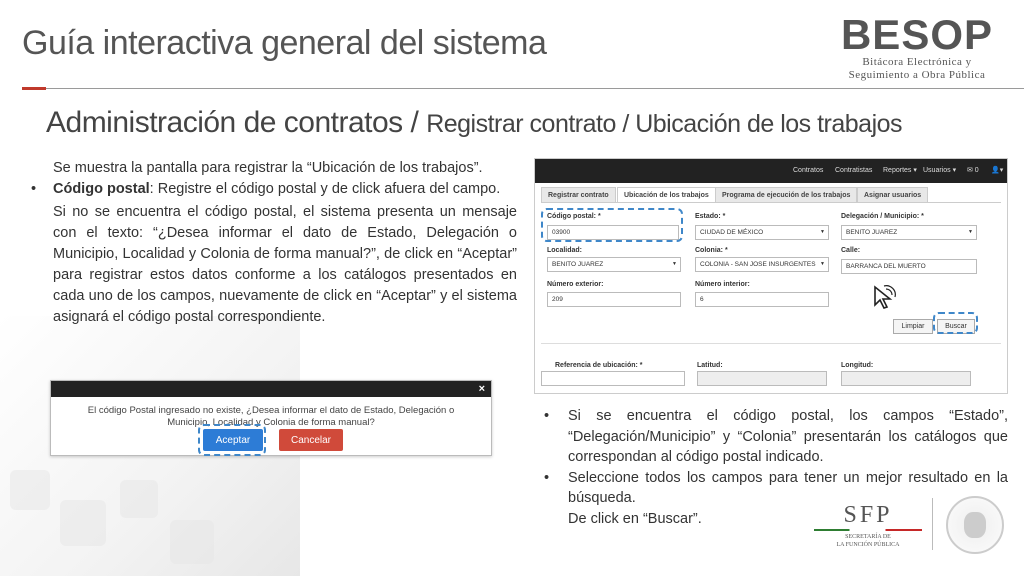 This screenshot has height=576, width=1024. Describe the element at coordinates (917, 34) in the screenshot. I see `logo-main-text: BESOP` at that location.